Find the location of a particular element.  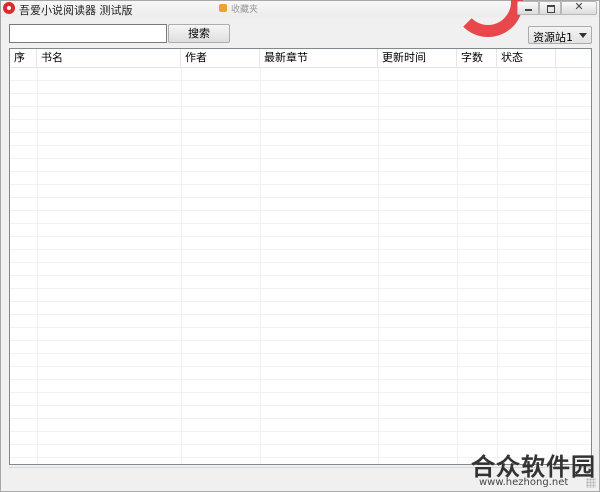

search-button: 搜索 is located at coordinates (199, 33).